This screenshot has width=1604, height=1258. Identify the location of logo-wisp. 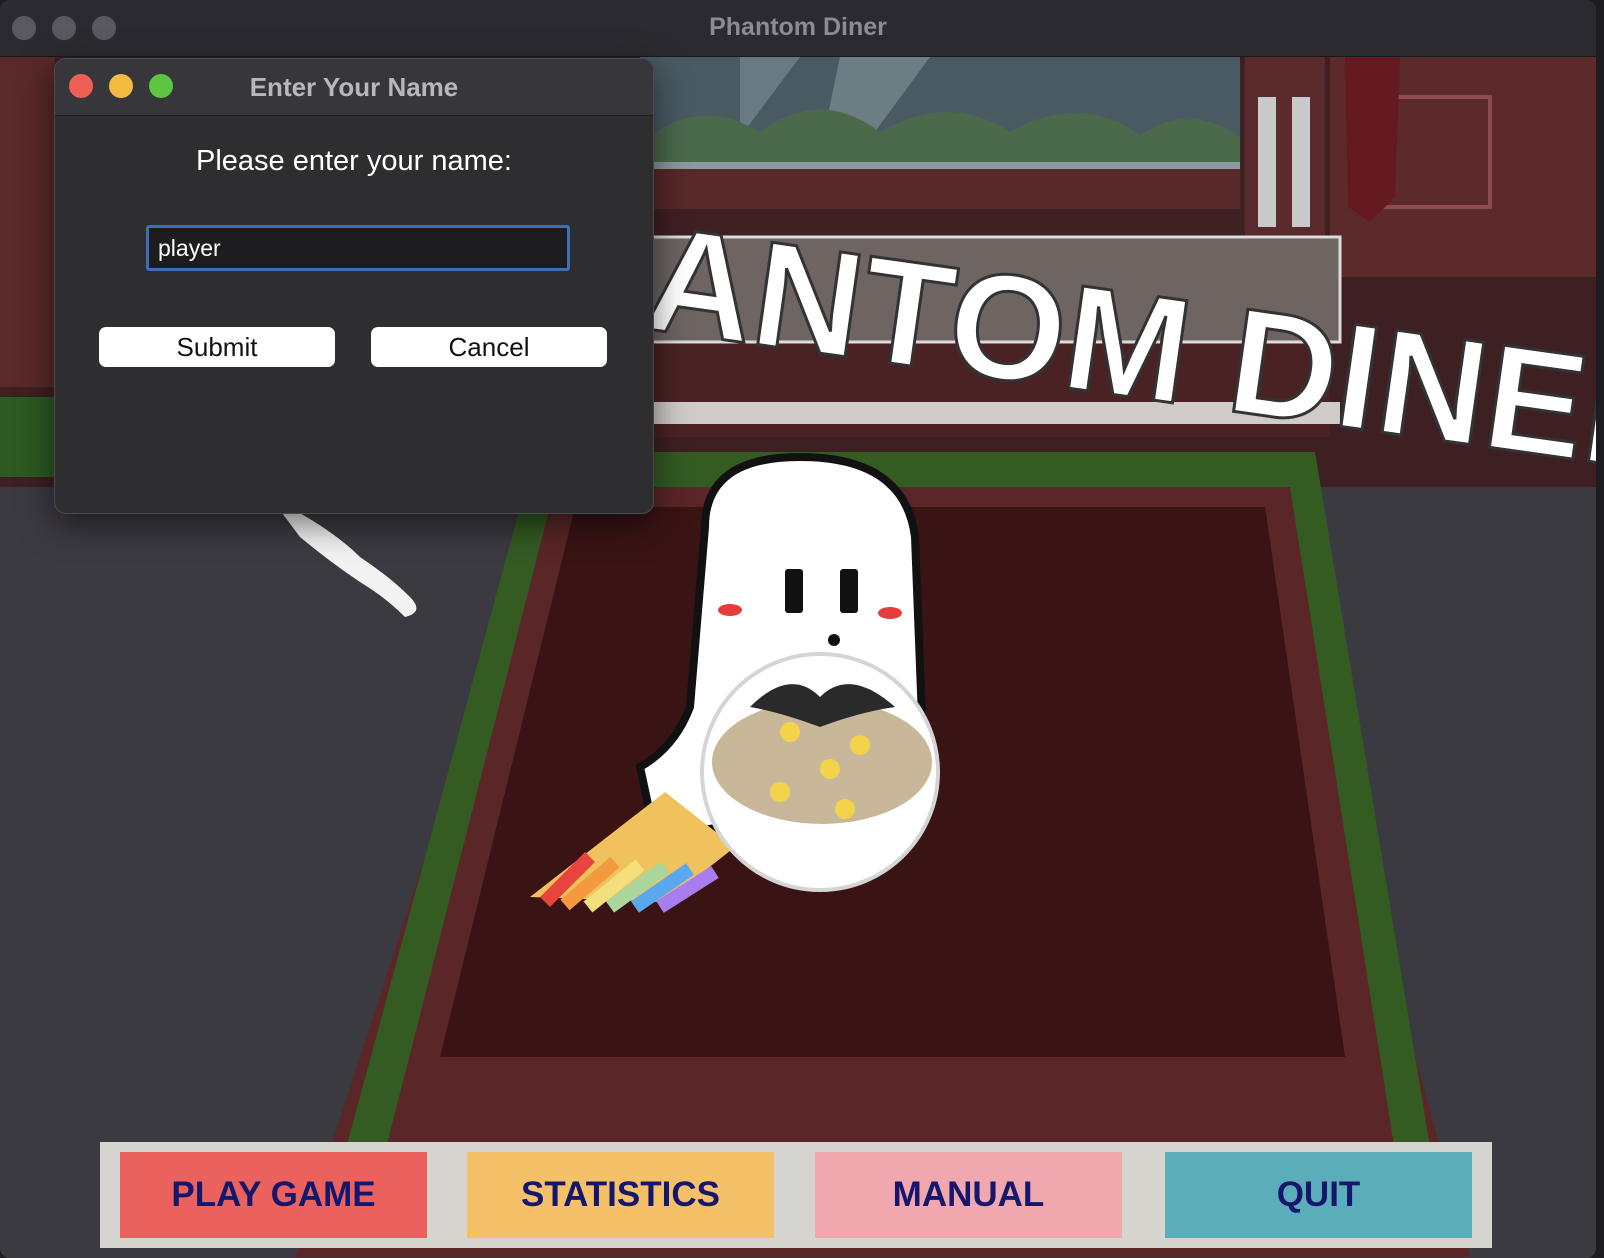
(343, 557).